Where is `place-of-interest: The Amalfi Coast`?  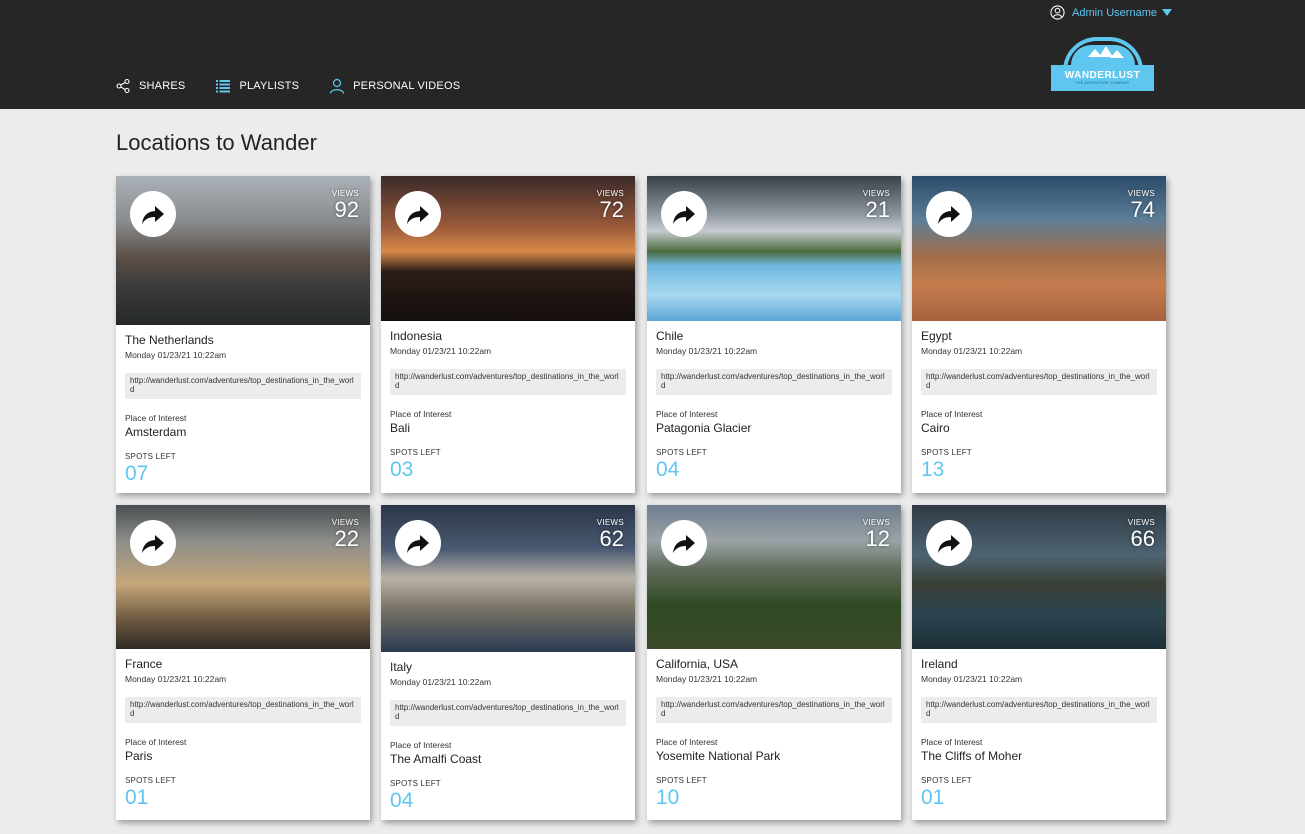
place-of-interest: The Amalfi Coast is located at coordinates (436, 759).